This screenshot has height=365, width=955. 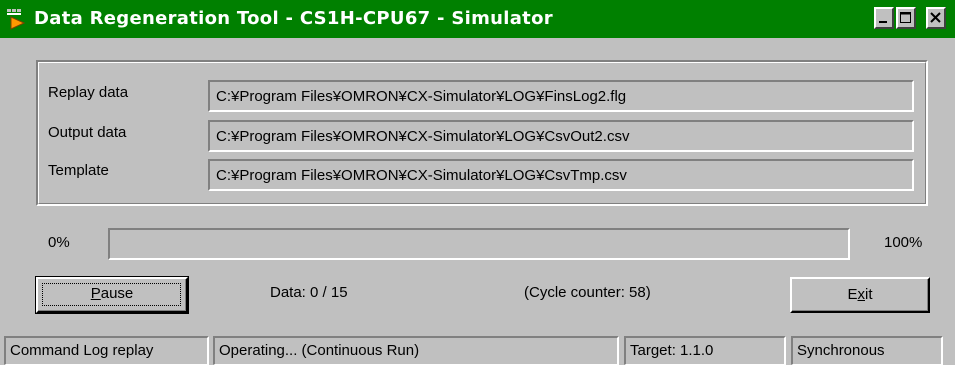 I want to click on minimize-icon, so click(x=883, y=22).